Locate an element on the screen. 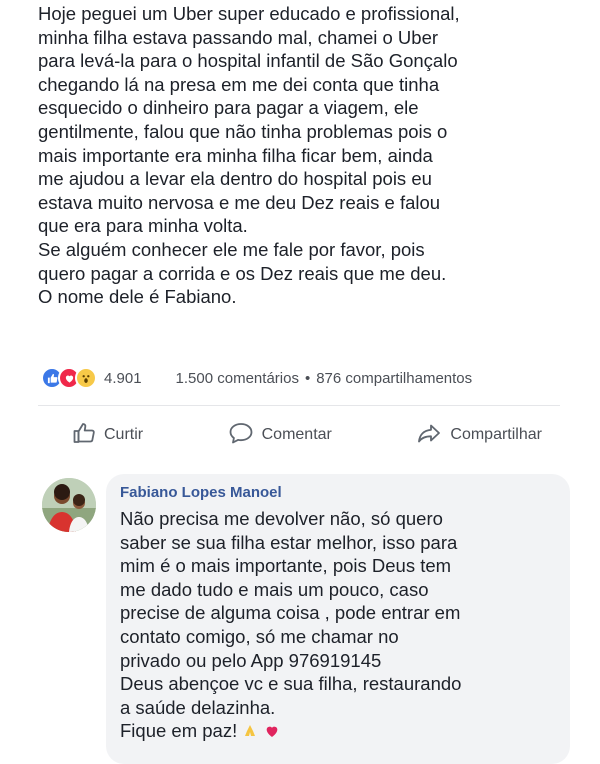  share-label: Compartilhar is located at coordinates (496, 434).